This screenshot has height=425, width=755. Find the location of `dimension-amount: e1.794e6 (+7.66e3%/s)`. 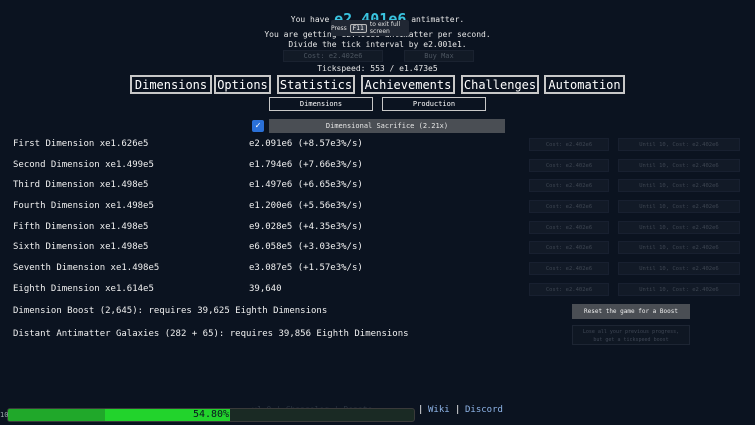

dimension-amount: e1.794e6 (+7.66e3%/s) is located at coordinates (306, 165).